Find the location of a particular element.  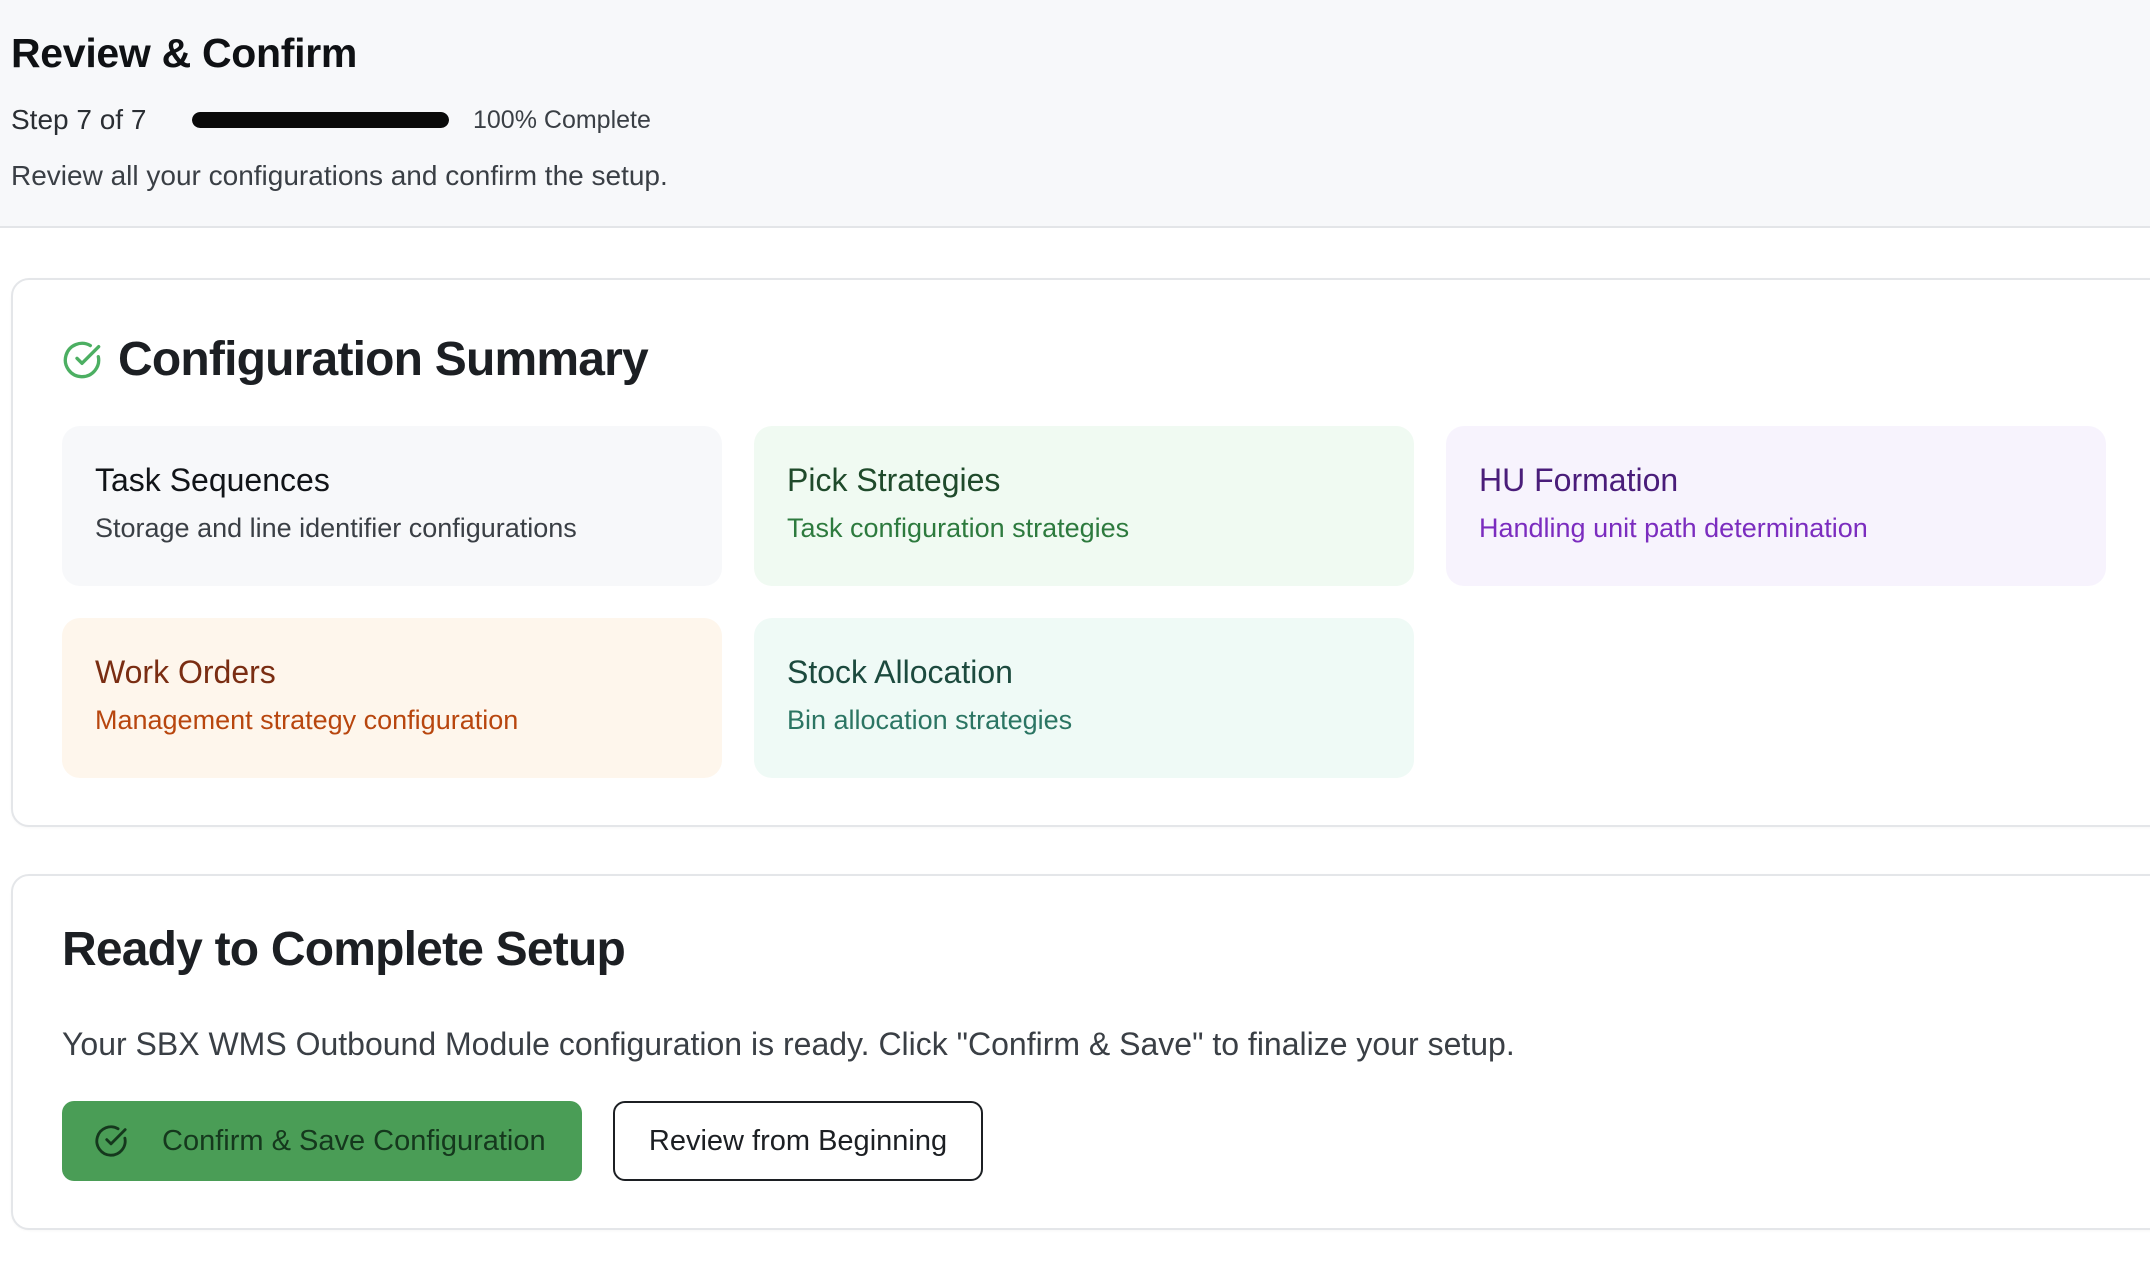

tile-title: HU Formation is located at coordinates (1579, 480).